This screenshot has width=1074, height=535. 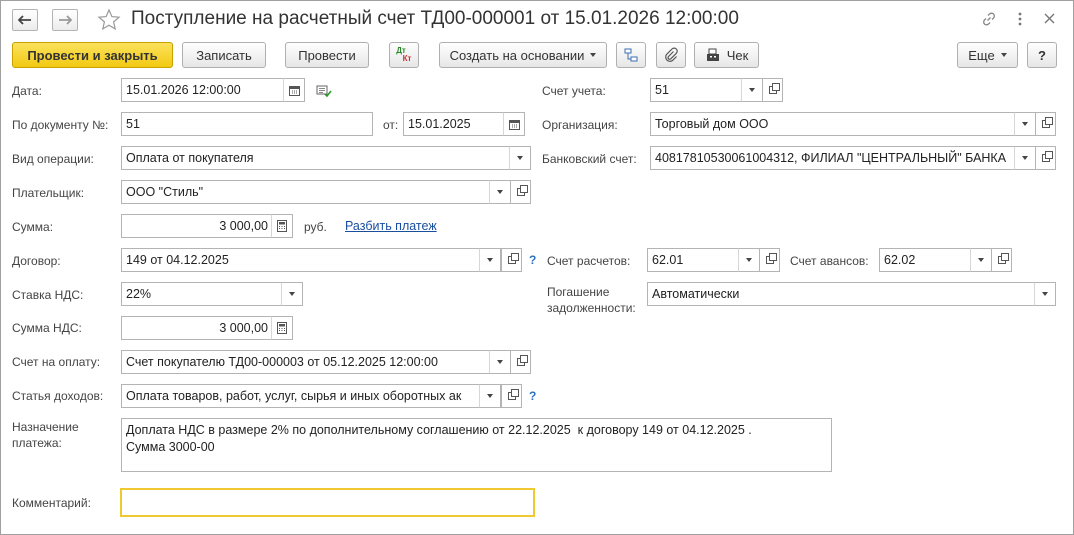 What do you see at coordinates (51, 503) in the screenshot?
I see `comment-label: Комментарий:` at bounding box center [51, 503].